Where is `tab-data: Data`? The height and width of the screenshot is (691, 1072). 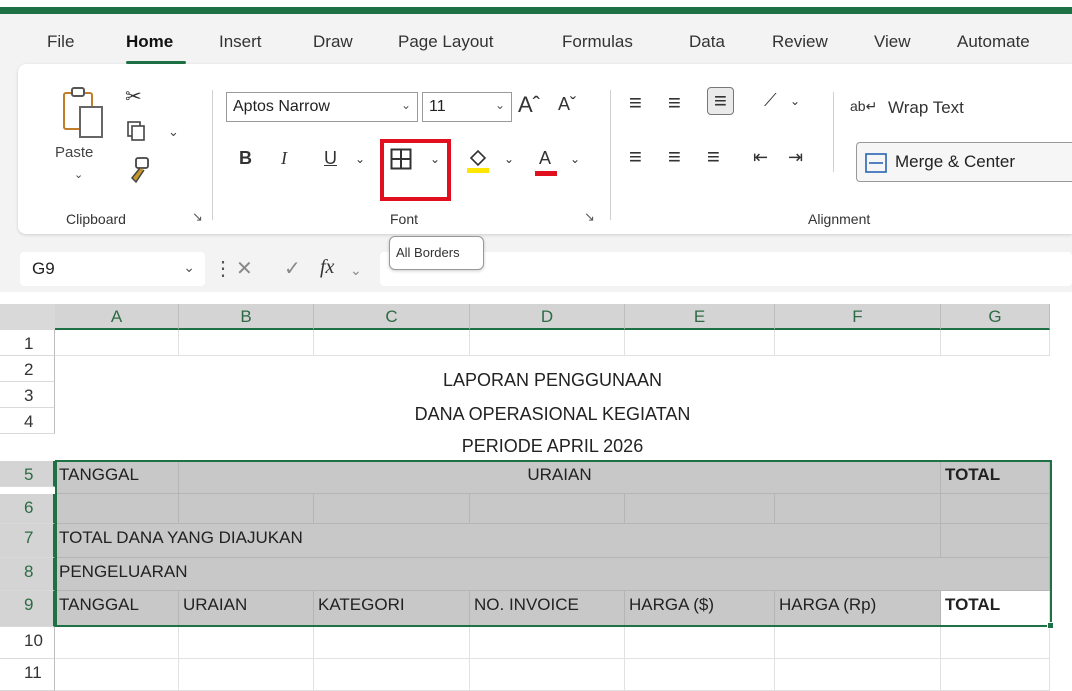 tab-data: Data is located at coordinates (707, 42).